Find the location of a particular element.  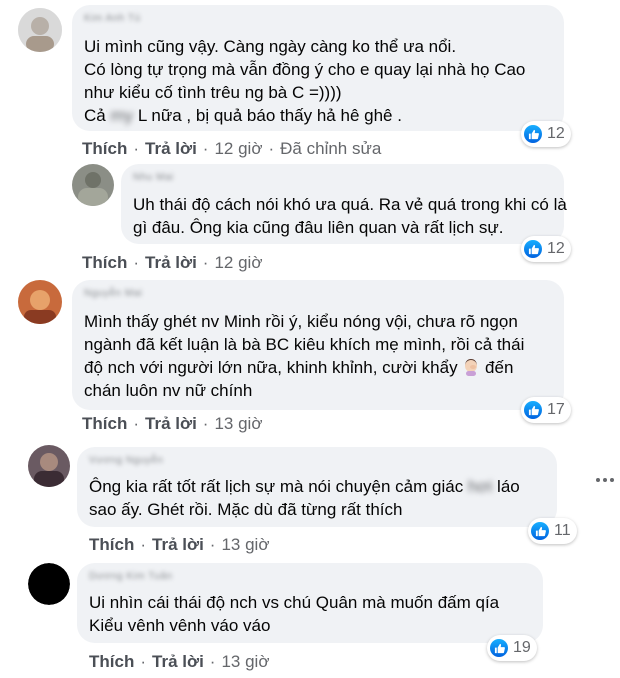

more-options-icon is located at coordinates (605, 480).